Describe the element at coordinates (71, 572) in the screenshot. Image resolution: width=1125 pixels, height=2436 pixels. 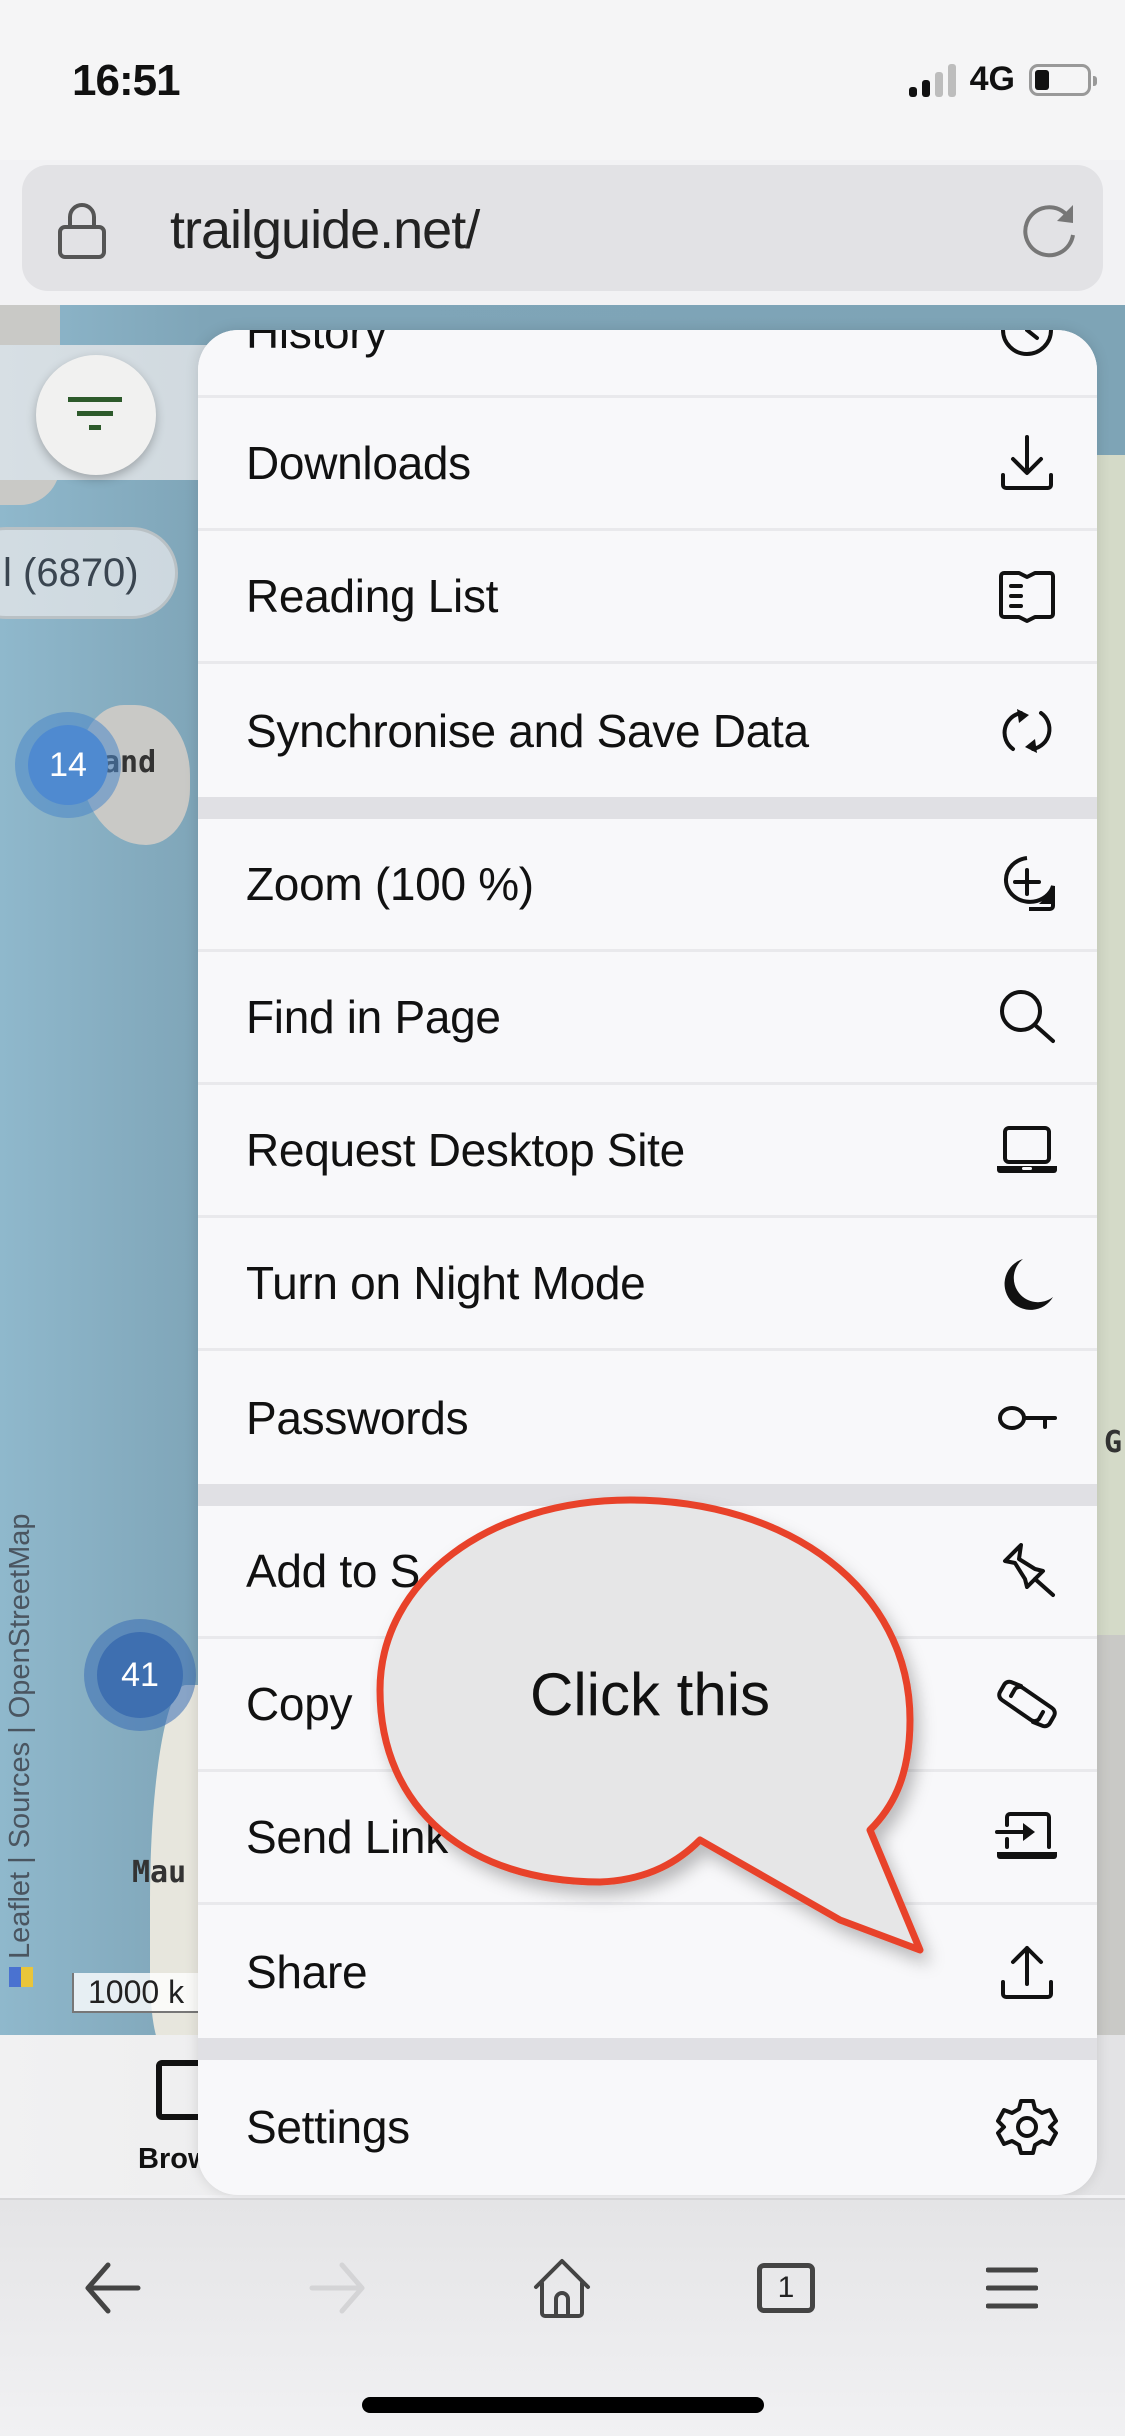
I see `trail-count-label: l (6870)` at that location.